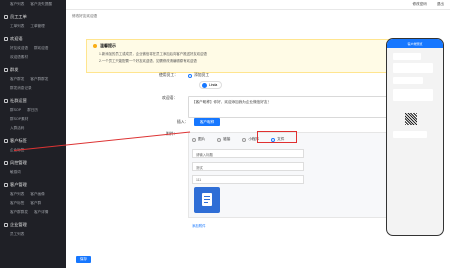  I want to click on title-input: 请输入标题, so click(248, 153).